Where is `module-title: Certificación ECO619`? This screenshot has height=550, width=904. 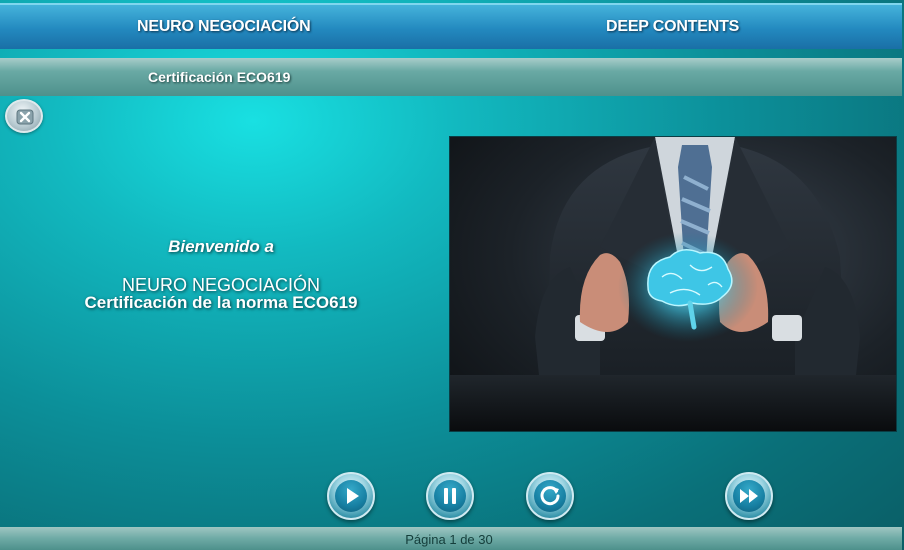
module-title: Certificación ECO619 is located at coordinates (219, 77).